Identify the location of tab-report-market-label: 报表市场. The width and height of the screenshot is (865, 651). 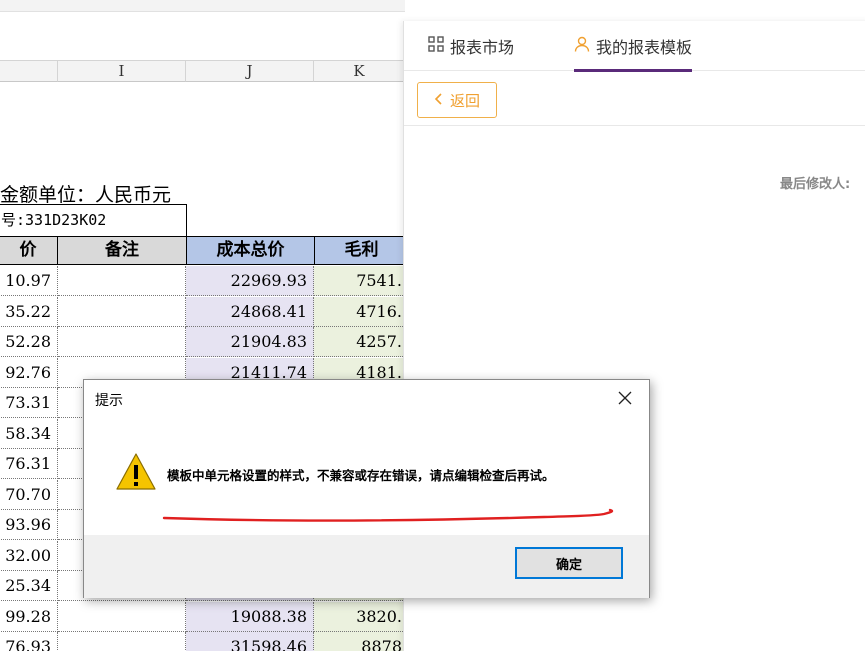
(482, 47).